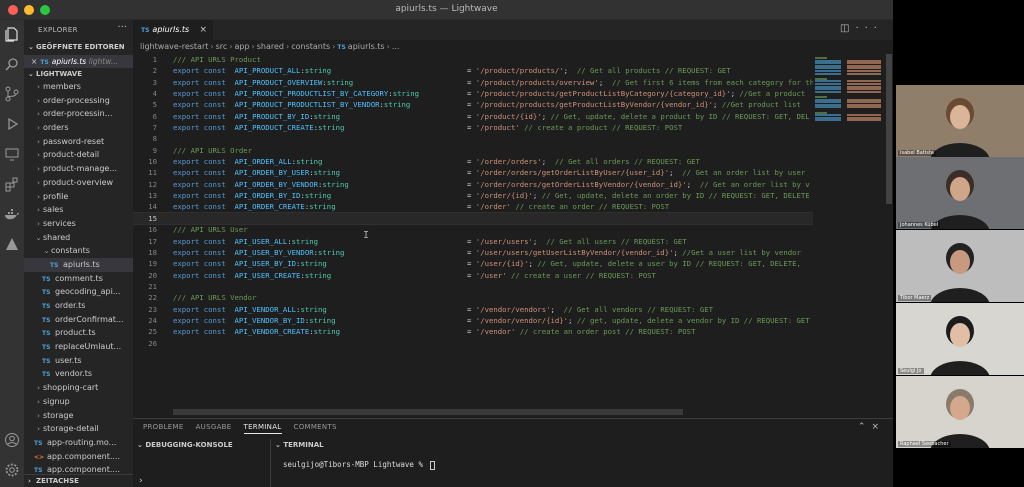 The image size is (1024, 487). I want to click on code-line: 15, so click(473, 218).